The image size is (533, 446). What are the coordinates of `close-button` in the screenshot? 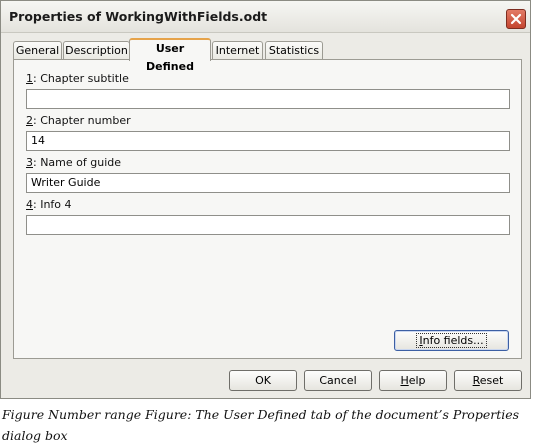 It's located at (516, 19).